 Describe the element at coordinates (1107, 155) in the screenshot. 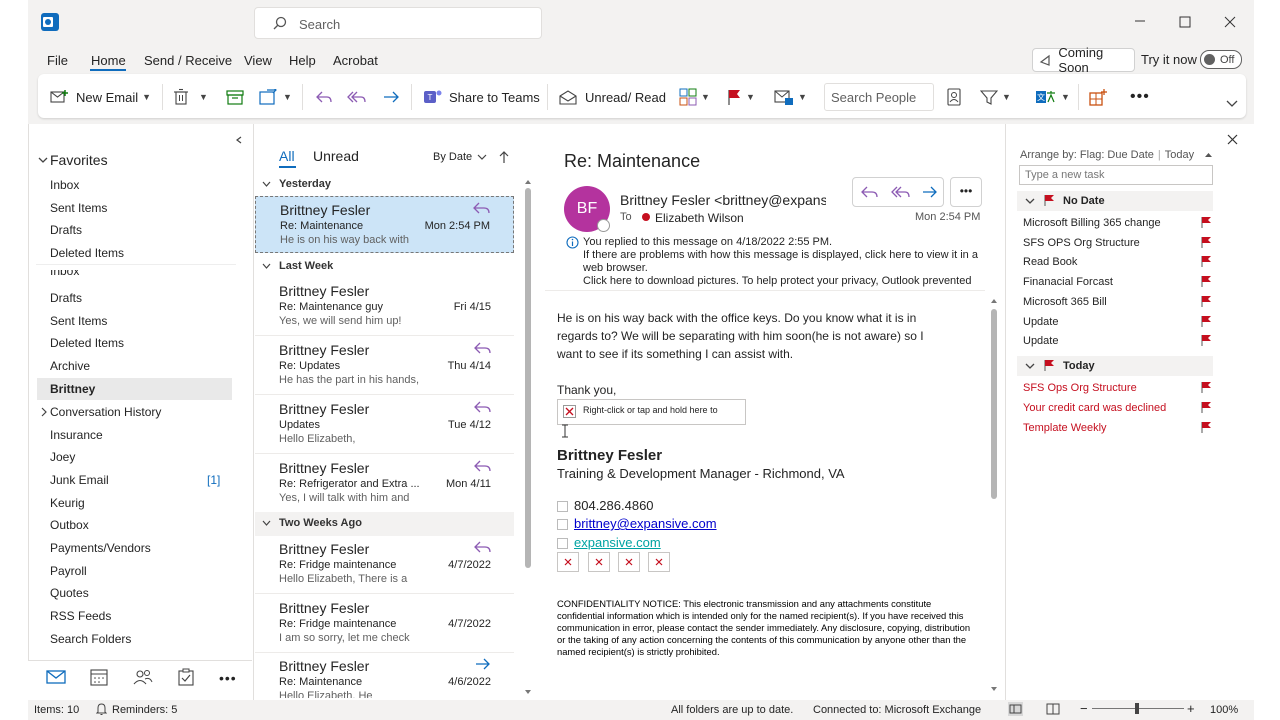

I see `arrange-by: Arrange by: Flag: Due Date | Today` at that location.